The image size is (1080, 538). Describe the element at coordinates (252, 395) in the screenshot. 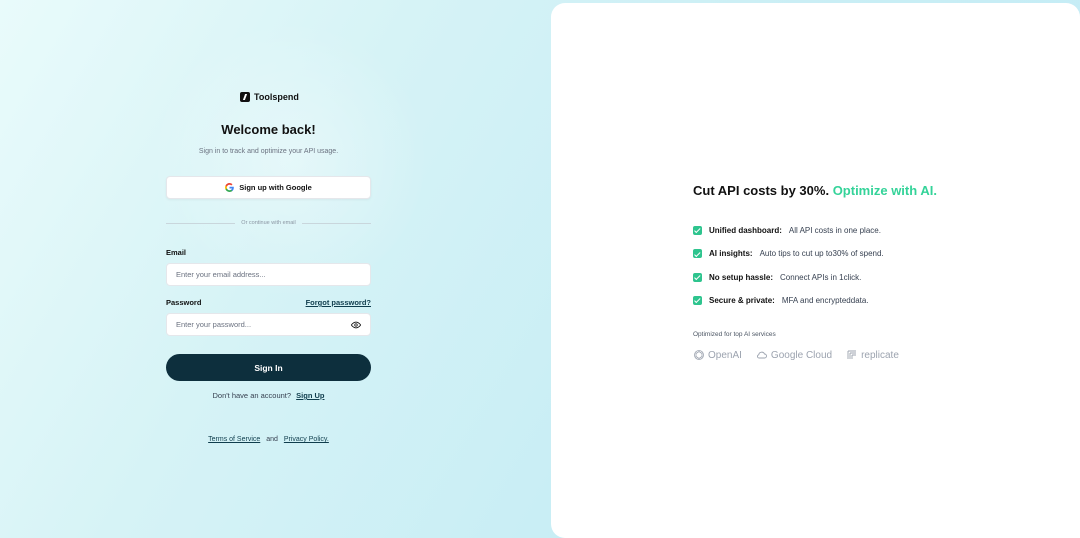

I see `no-account-text: Don't have an account?` at that location.